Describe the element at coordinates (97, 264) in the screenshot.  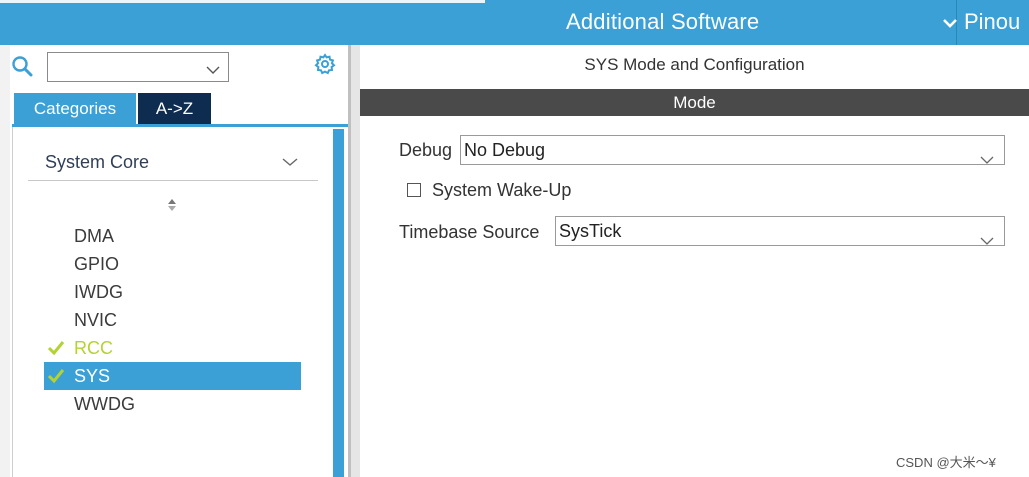
I see `list-item-label: GPIO` at that location.